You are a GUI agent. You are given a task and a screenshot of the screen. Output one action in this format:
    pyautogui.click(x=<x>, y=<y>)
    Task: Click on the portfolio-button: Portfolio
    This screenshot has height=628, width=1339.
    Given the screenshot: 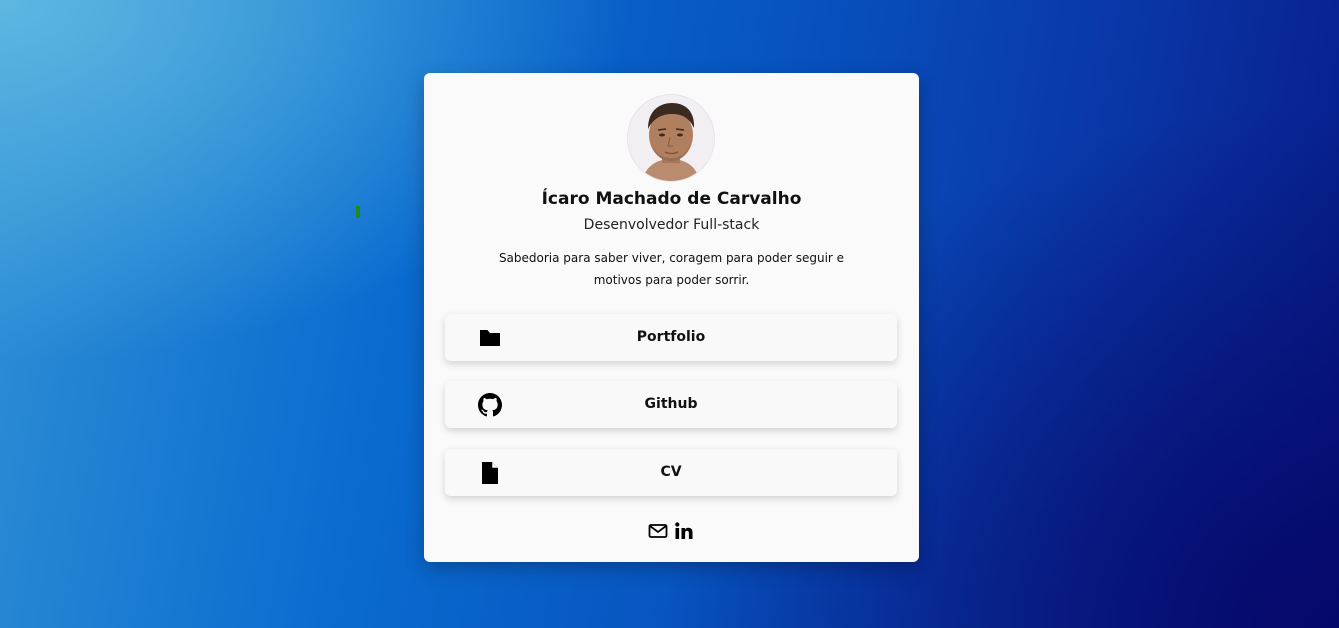 What is the action you would take?
    pyautogui.click(x=671, y=337)
    